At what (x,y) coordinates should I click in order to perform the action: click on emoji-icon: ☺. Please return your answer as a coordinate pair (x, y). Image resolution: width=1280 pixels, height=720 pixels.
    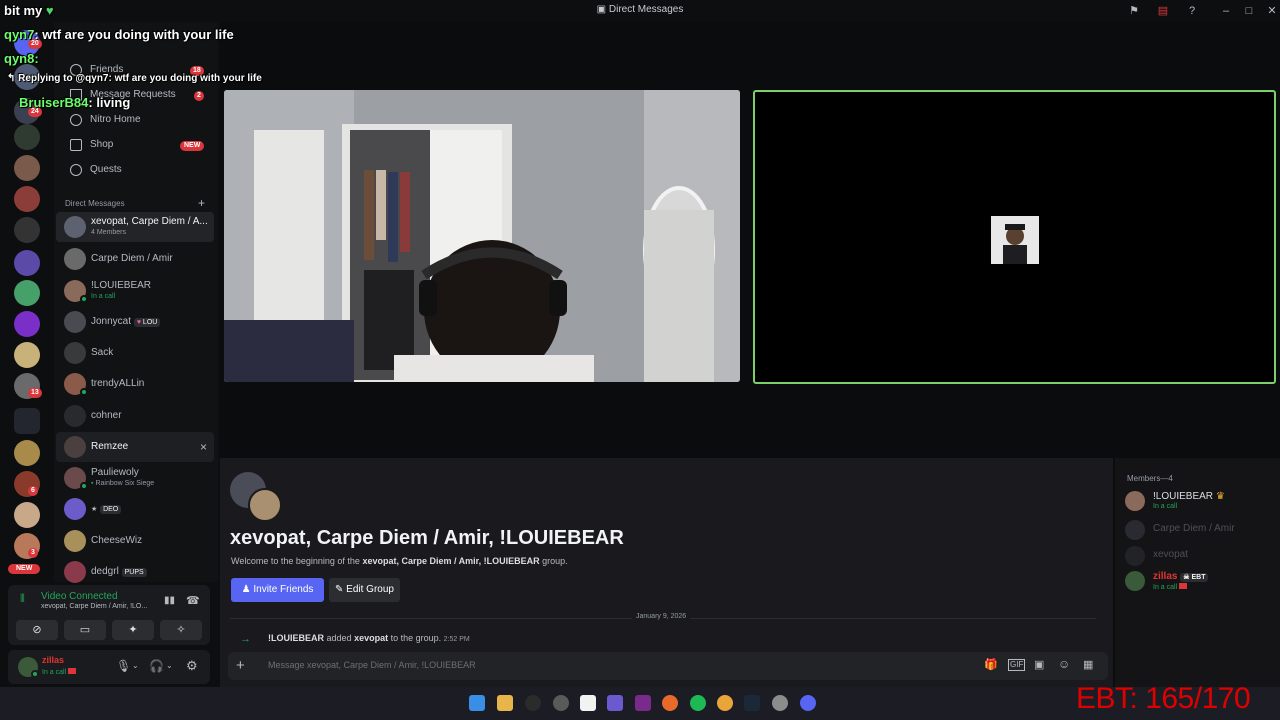
    Looking at the image, I should click on (1064, 664).